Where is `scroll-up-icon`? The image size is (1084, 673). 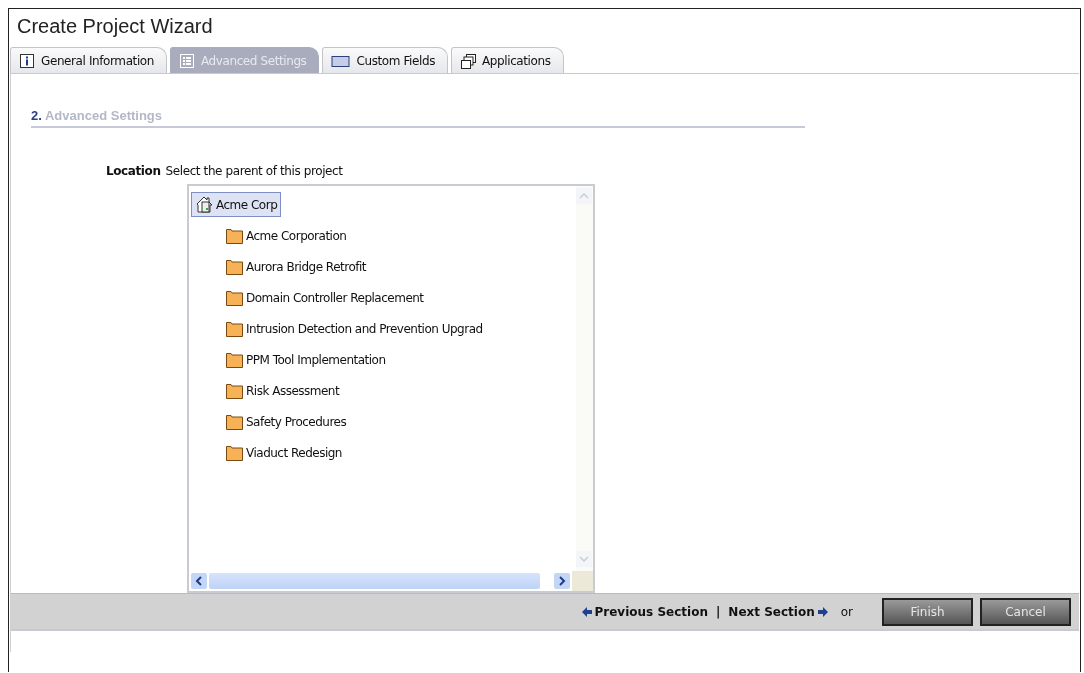 scroll-up-icon is located at coordinates (584, 196).